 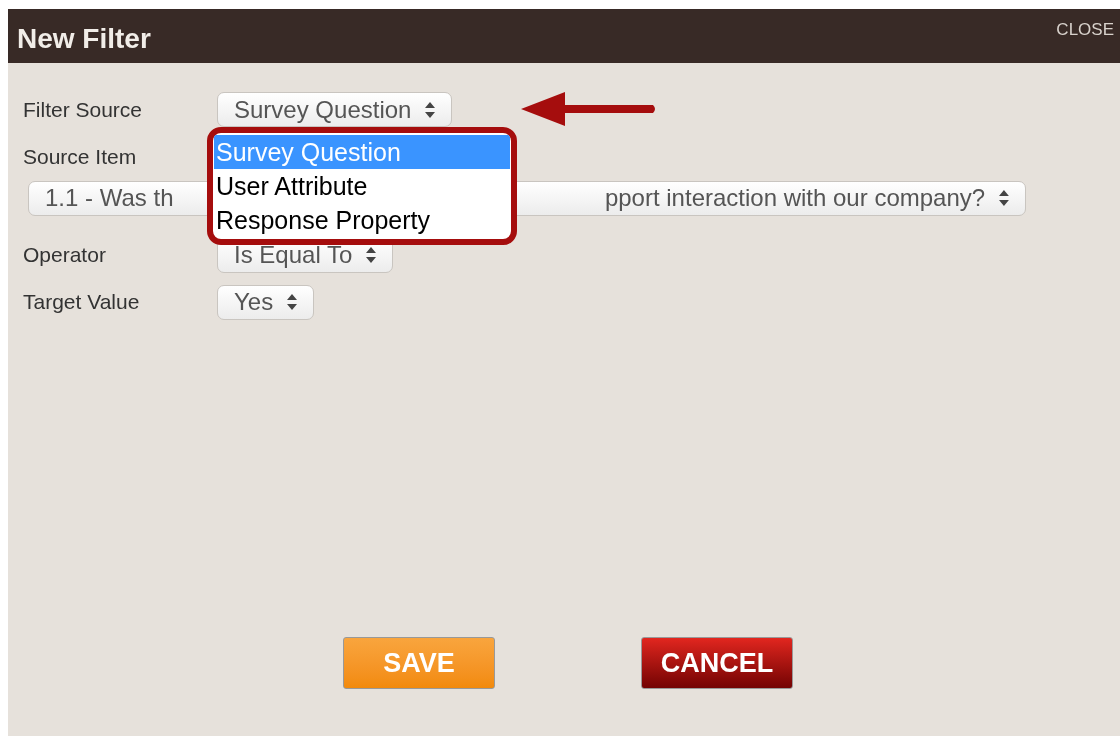 What do you see at coordinates (80, 157) in the screenshot?
I see `field-label: Source Item` at bounding box center [80, 157].